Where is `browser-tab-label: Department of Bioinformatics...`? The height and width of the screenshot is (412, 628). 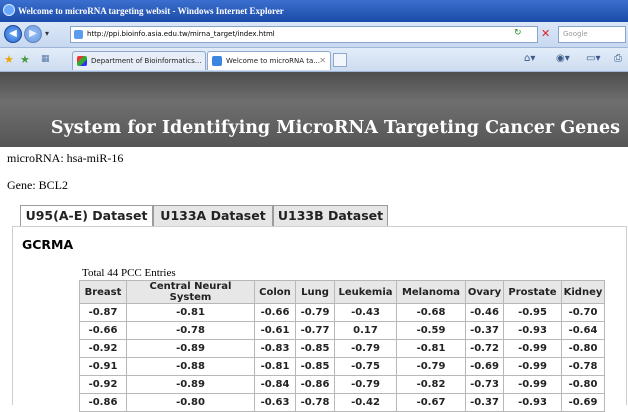
browser-tab-label: Department of Bioinformatics... is located at coordinates (146, 61).